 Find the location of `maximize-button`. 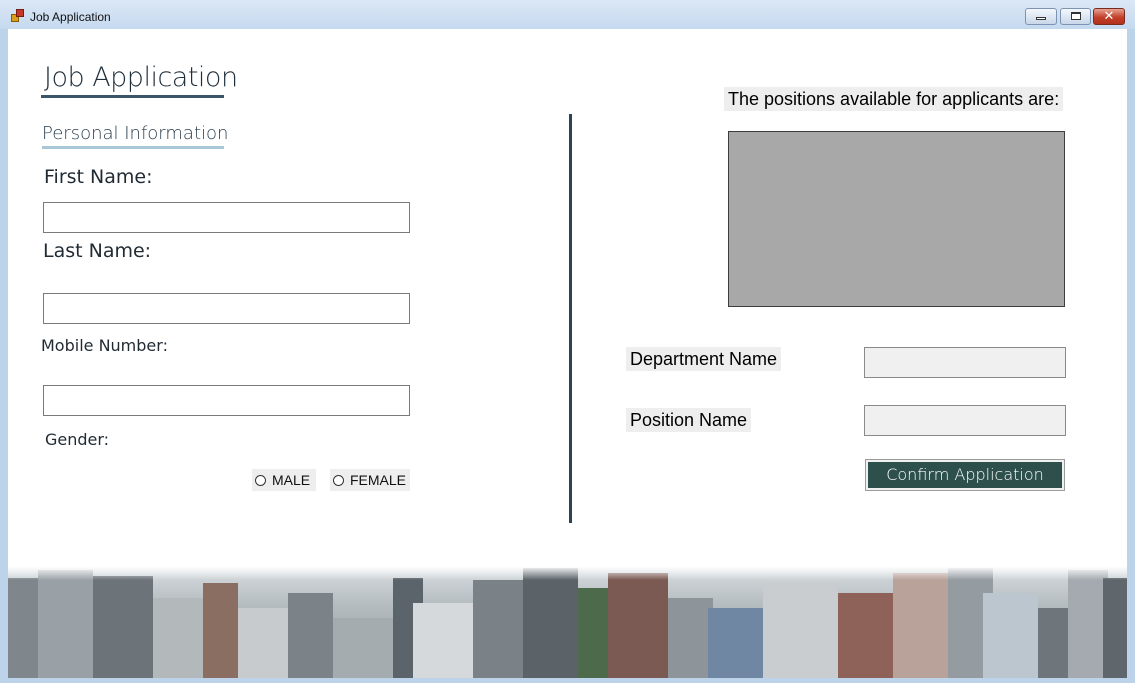

maximize-button is located at coordinates (1075, 16).